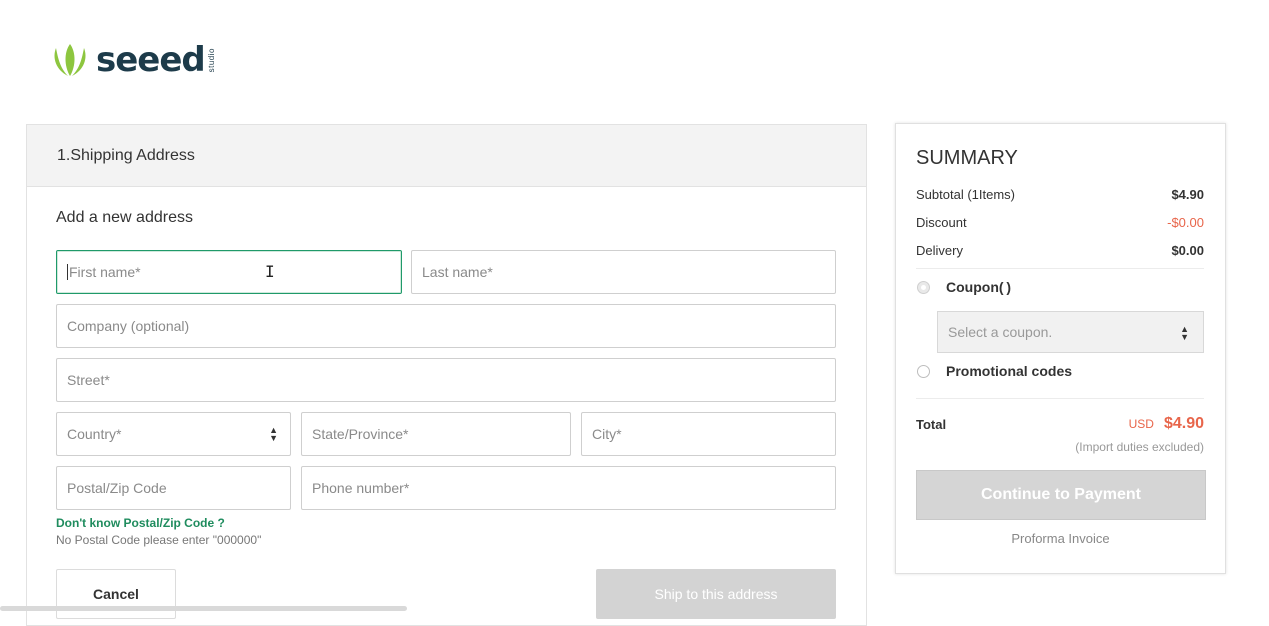  What do you see at coordinates (1061, 495) in the screenshot?
I see `continue-to-payment-button: Continue to Payment` at bounding box center [1061, 495].